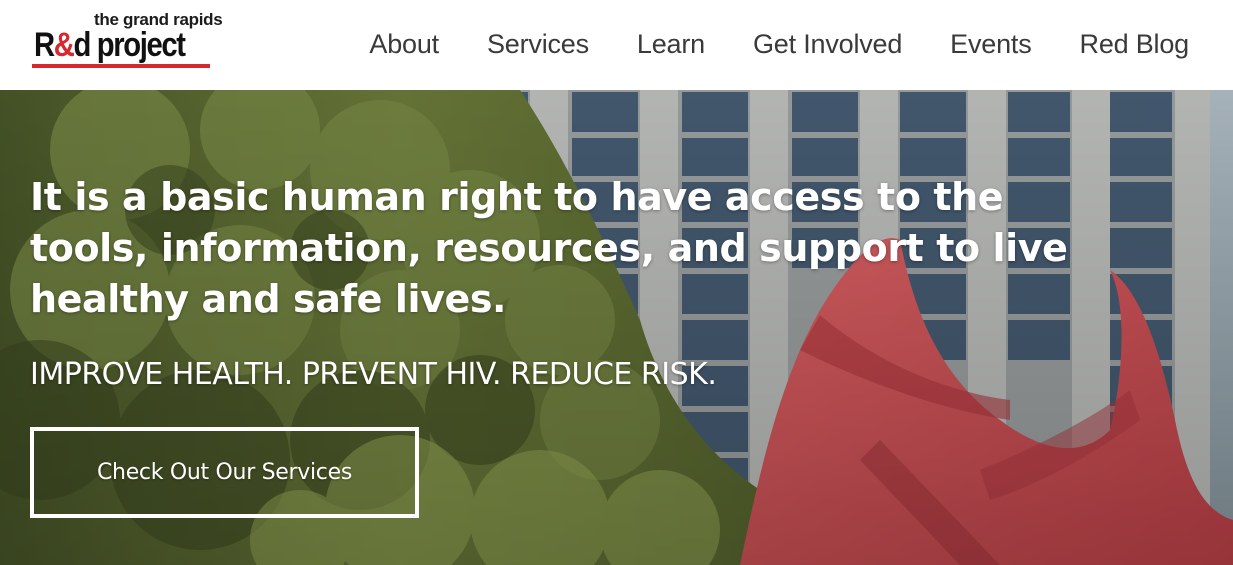  I want to click on nav-item-learn: Learn, so click(671, 44).